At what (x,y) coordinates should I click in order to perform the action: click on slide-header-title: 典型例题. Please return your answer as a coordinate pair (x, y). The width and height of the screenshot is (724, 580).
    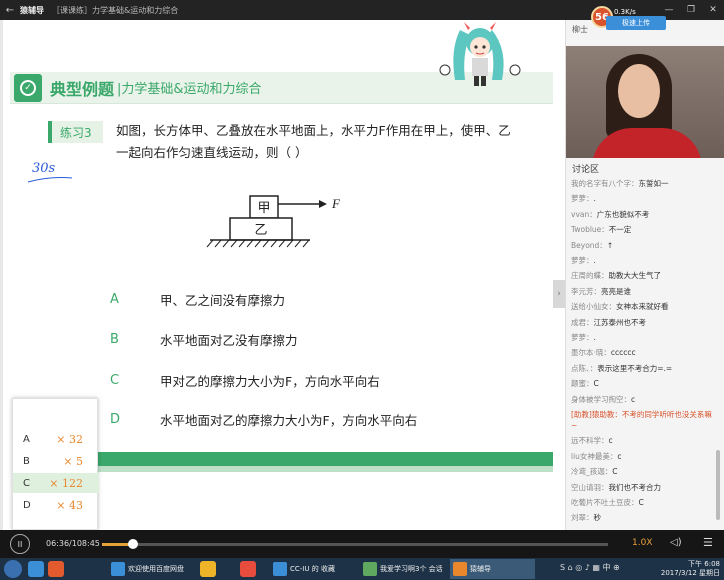
    Looking at the image, I should click on (82, 89).